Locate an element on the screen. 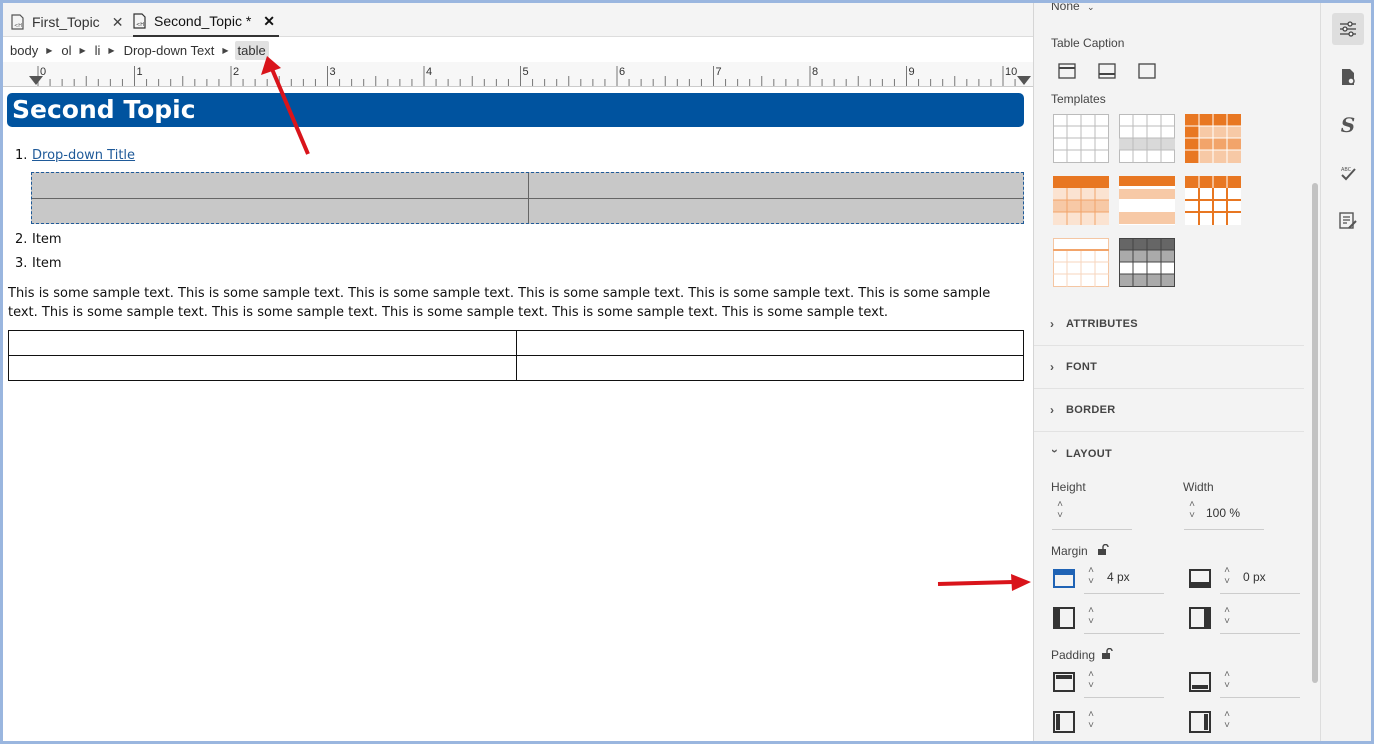 Image resolution: width=1374 pixels, height=744 pixels. ruler-number: 1 is located at coordinates (140, 72).